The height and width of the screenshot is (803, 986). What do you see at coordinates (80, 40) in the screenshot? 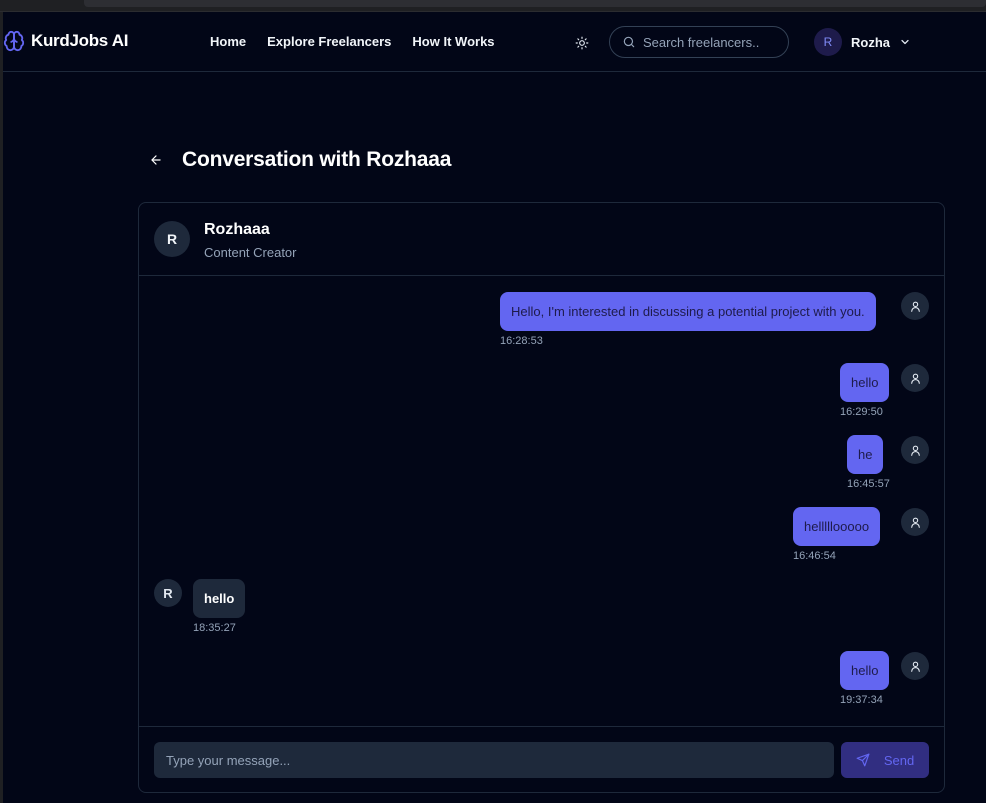
I see `app-name: KurdJobs AI` at bounding box center [80, 40].